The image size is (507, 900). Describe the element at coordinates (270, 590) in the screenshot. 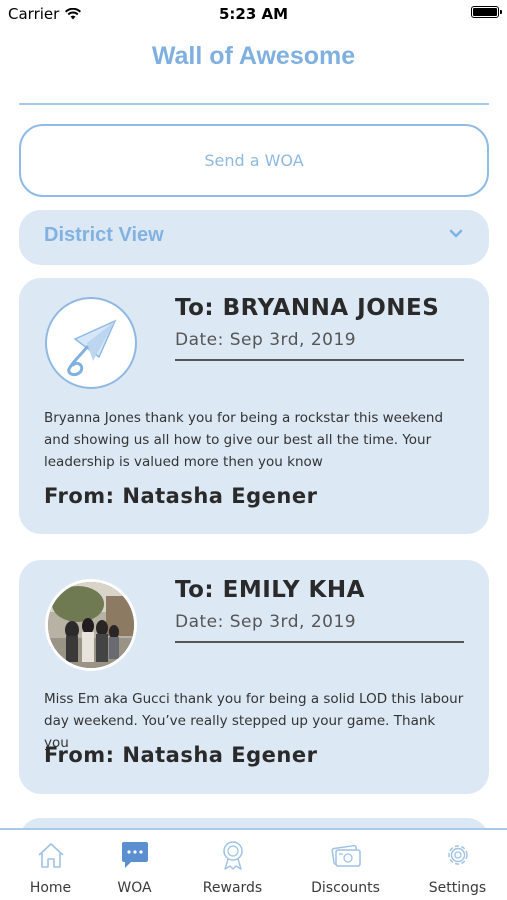

I see `recipient-name: To: EMILY KHA` at that location.